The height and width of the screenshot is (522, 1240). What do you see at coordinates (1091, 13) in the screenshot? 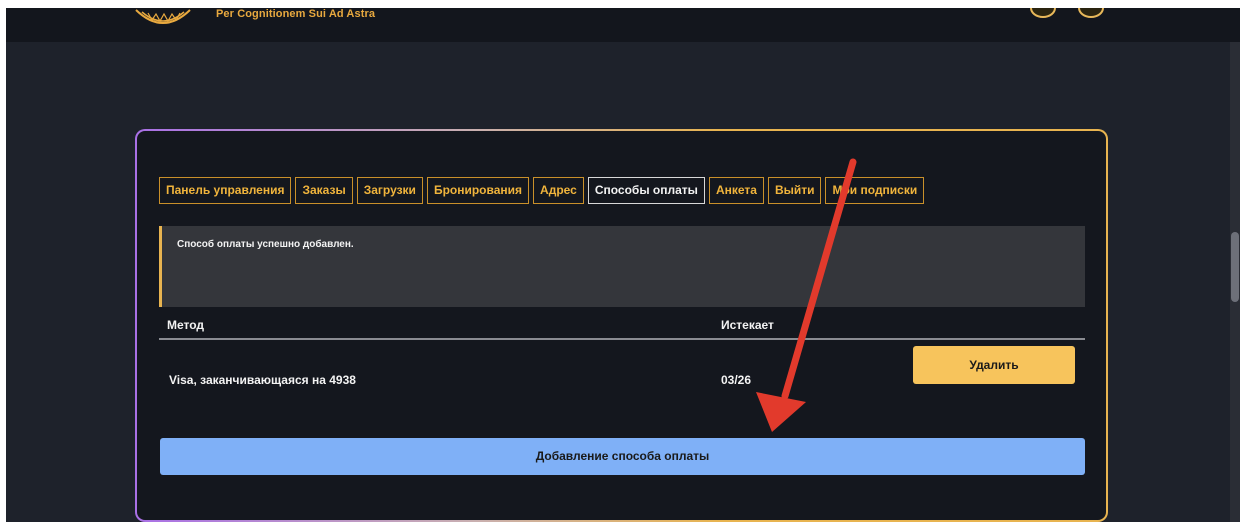
I see `user-icon` at bounding box center [1091, 13].